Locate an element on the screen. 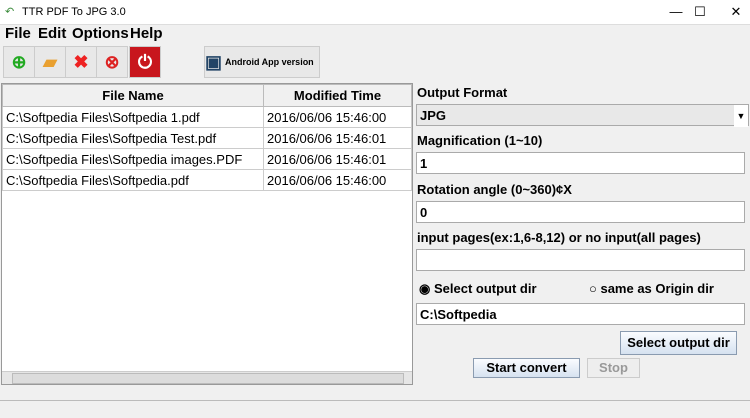 The image size is (750, 418). start-convert-button: Start convert is located at coordinates (526, 368).